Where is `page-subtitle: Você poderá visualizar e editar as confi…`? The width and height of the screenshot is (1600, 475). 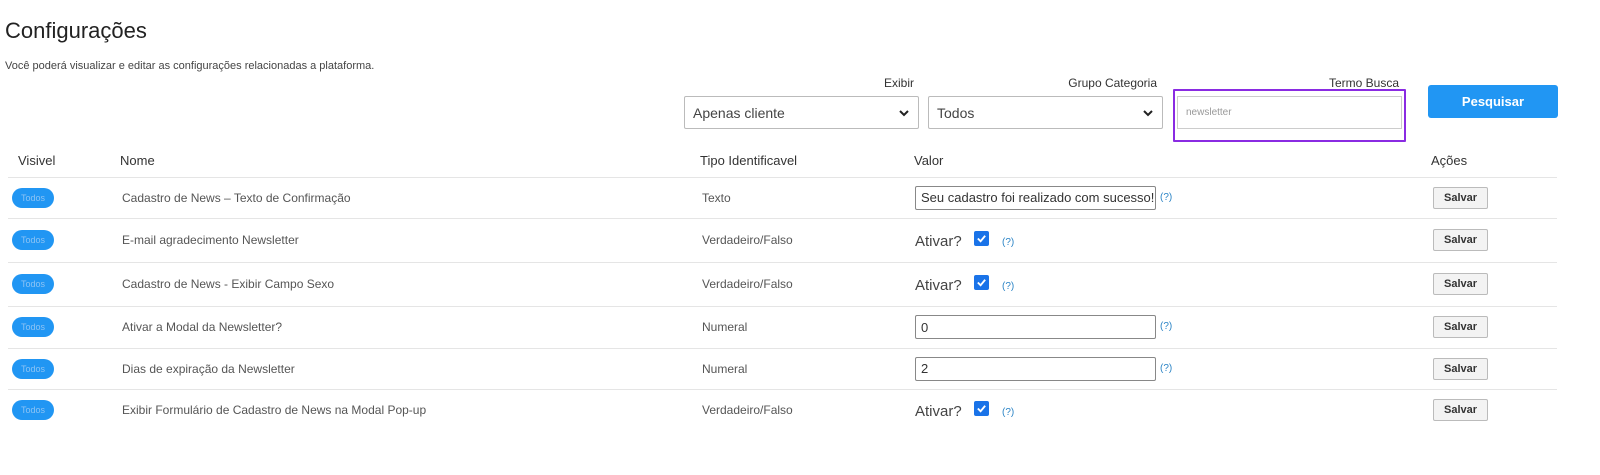
page-subtitle: Você poderá visualizar e editar as confi… is located at coordinates (190, 66).